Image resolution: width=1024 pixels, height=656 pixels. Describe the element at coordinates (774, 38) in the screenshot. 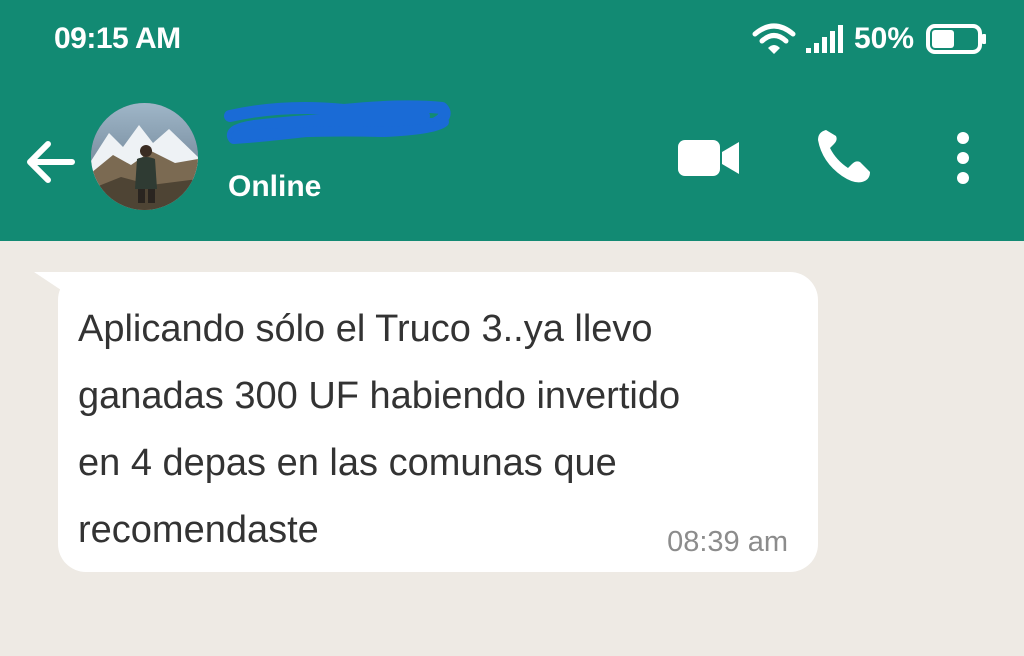

I see `wifi-icon` at that location.